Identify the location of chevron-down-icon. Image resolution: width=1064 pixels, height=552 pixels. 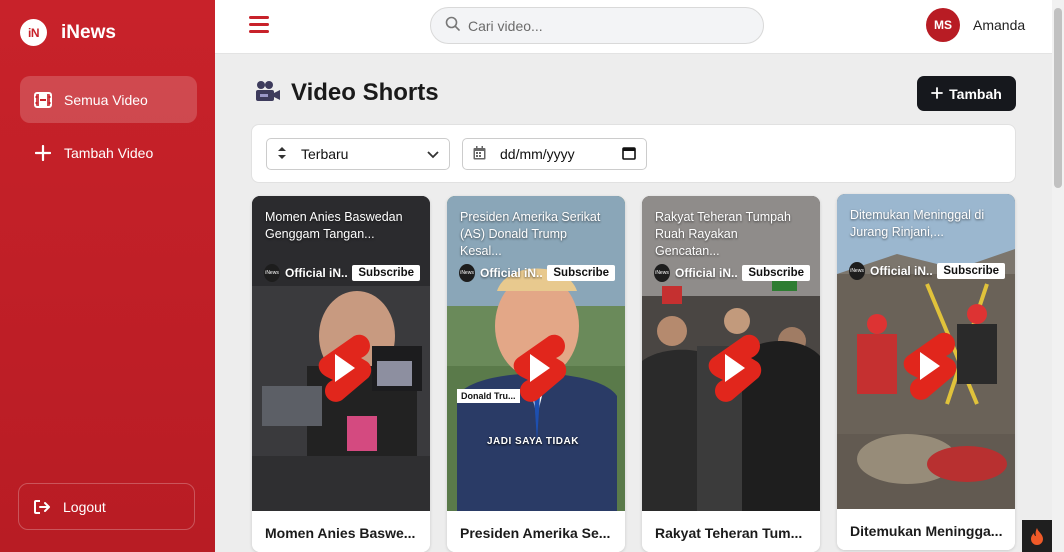
(433, 154).